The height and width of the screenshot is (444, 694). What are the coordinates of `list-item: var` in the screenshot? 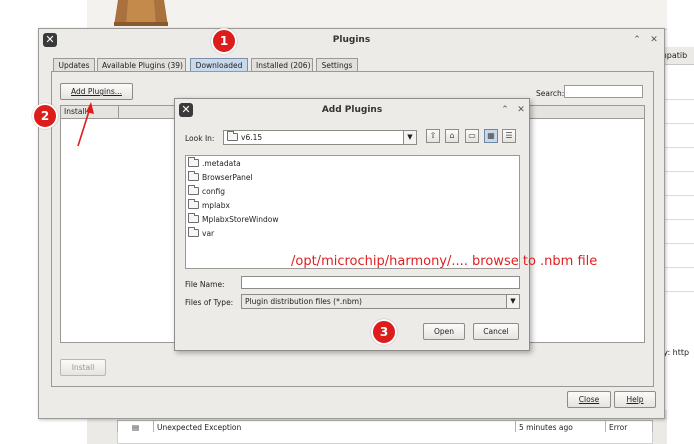 It's located at (201, 233).